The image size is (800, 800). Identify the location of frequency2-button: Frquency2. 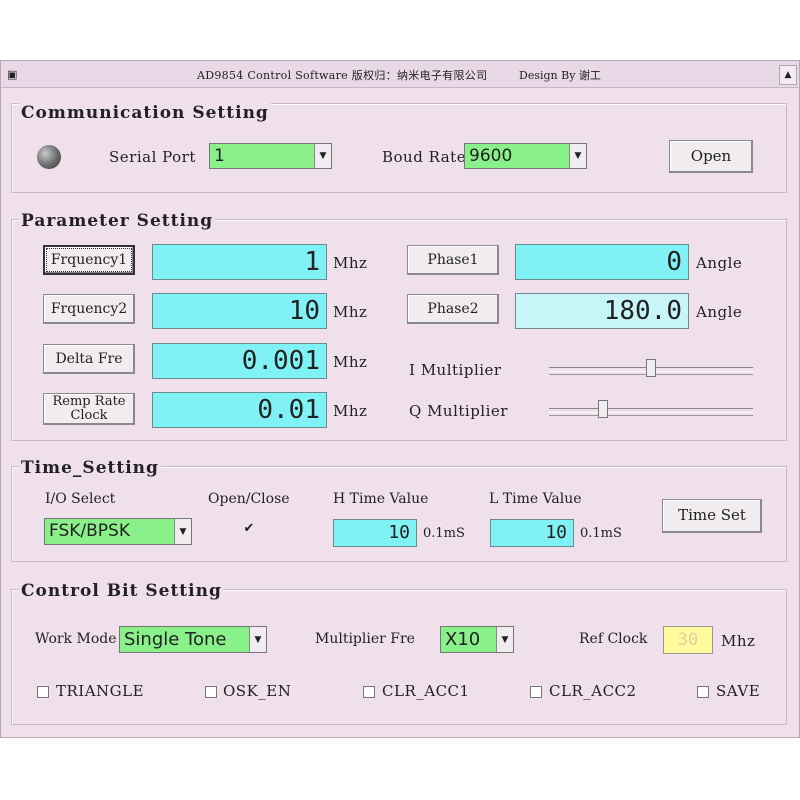
(89, 309).